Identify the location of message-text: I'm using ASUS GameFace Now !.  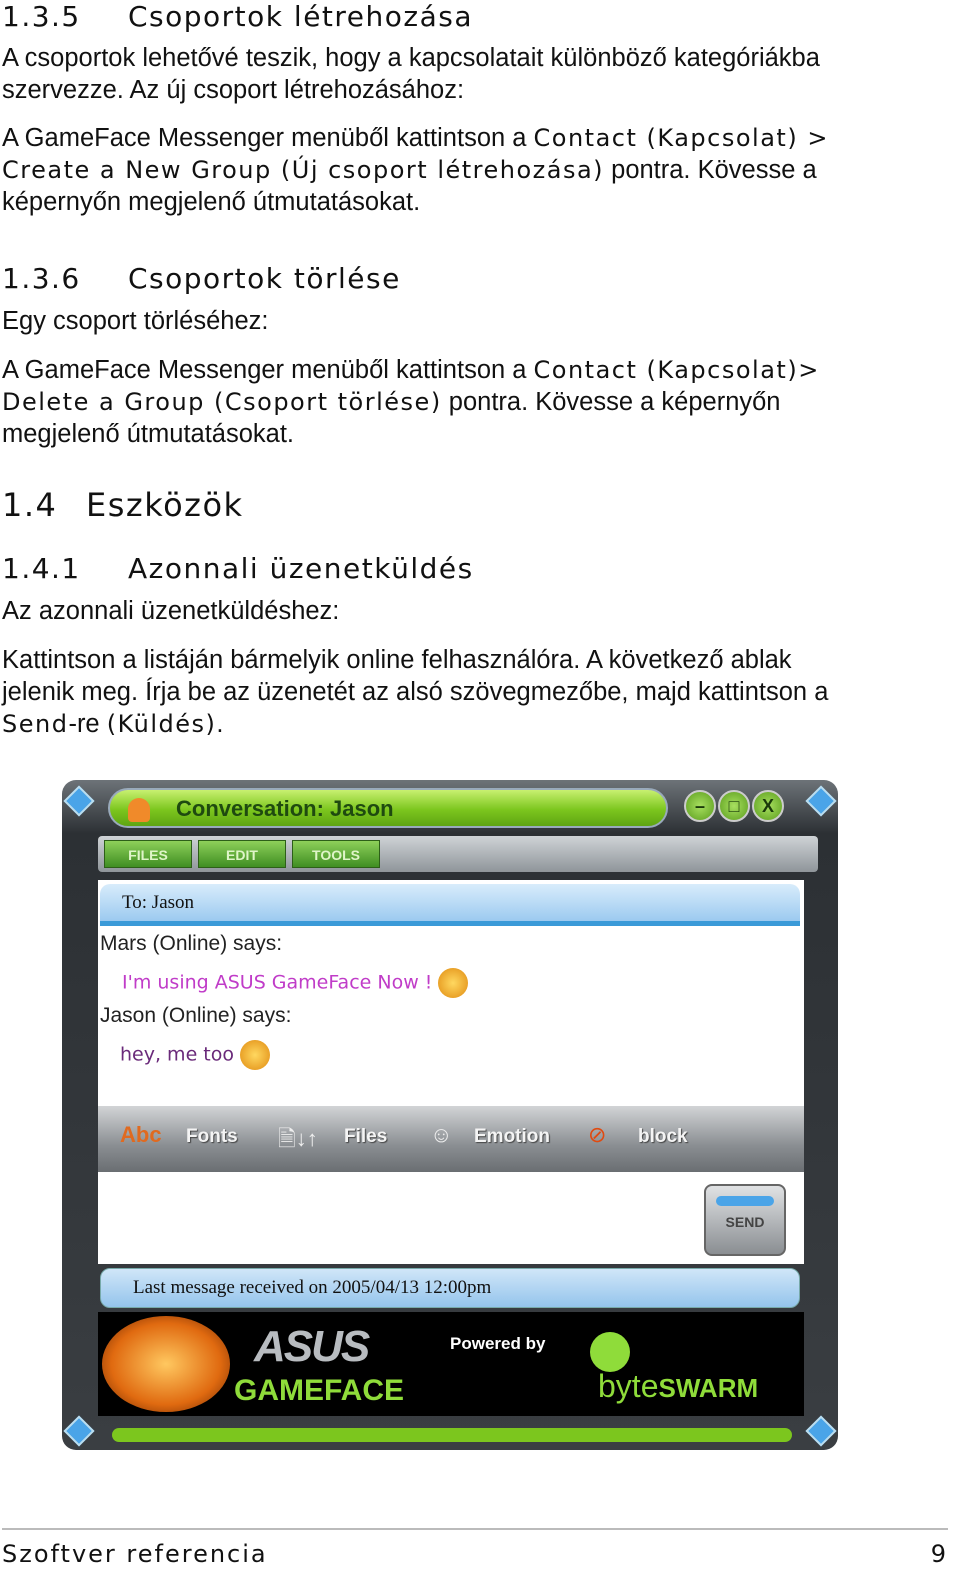
(295, 983).